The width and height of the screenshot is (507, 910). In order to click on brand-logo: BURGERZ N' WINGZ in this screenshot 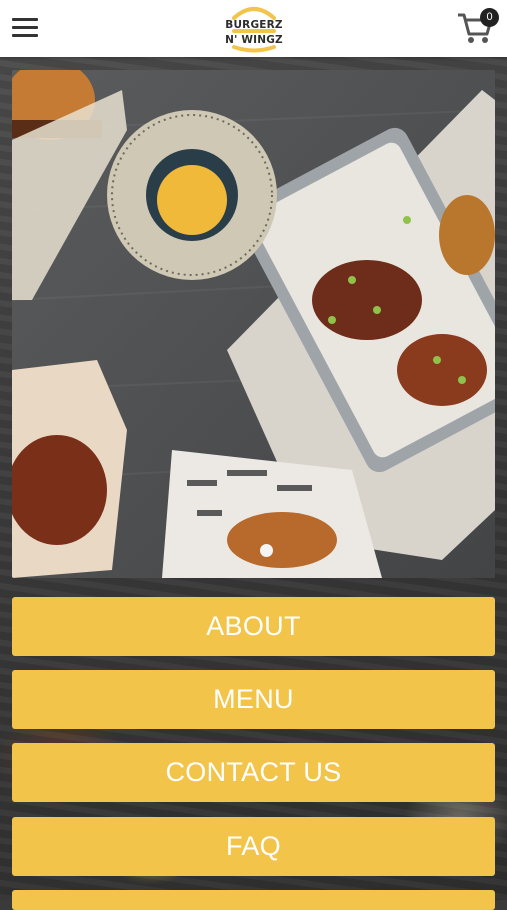, I will do `click(254, 28)`.